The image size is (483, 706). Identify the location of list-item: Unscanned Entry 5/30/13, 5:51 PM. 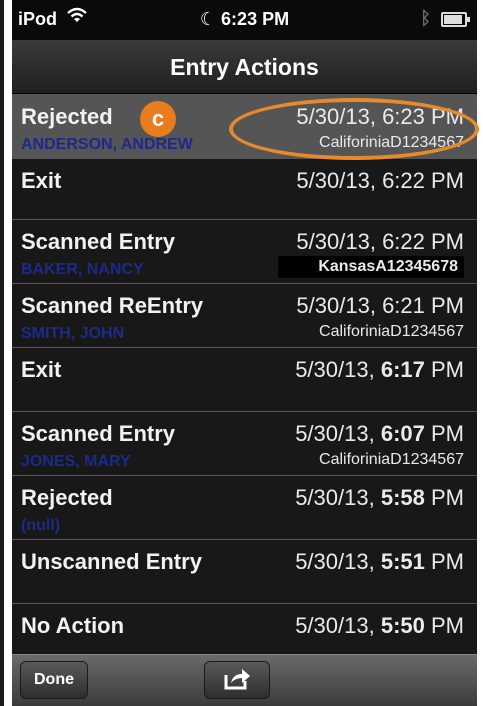
(244, 571).